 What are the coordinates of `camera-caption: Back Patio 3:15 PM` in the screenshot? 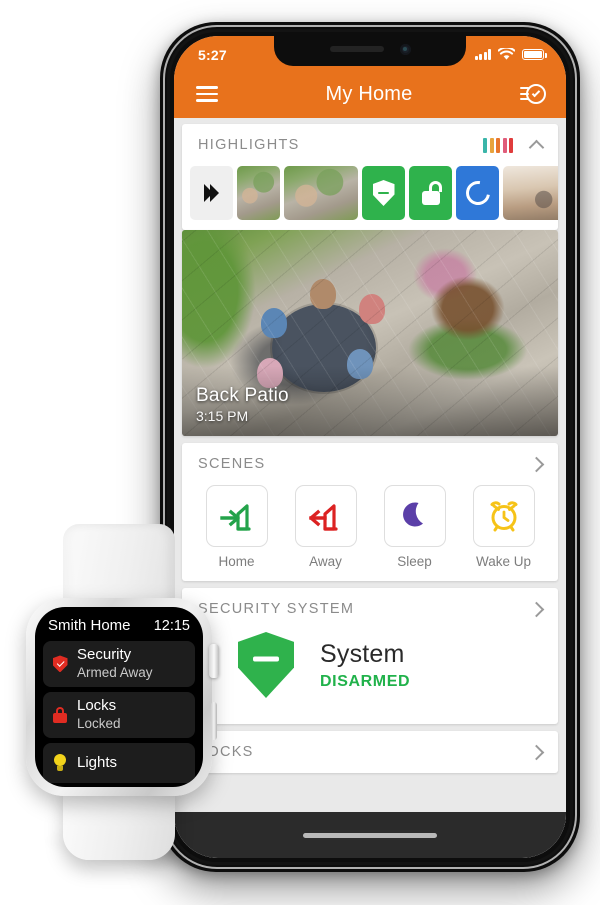 It's located at (242, 404).